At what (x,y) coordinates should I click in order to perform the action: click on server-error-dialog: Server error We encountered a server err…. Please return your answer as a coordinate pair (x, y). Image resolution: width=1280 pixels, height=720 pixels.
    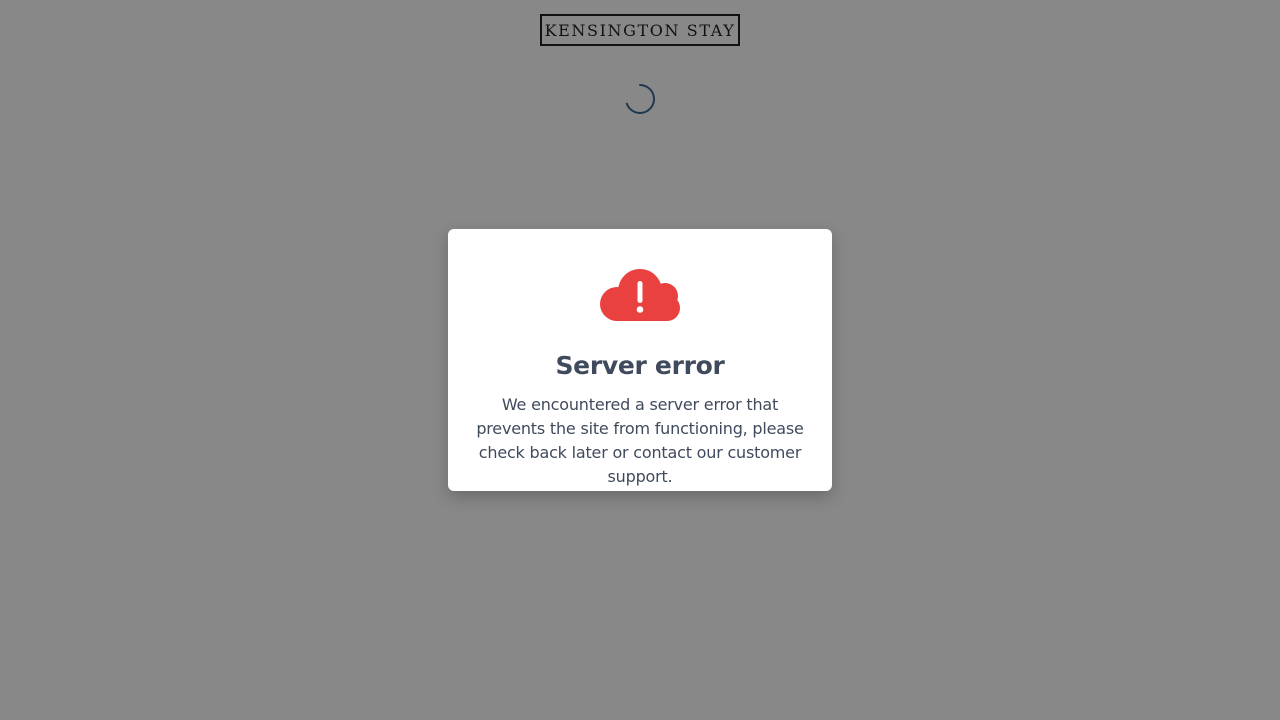
    Looking at the image, I should click on (640, 360).